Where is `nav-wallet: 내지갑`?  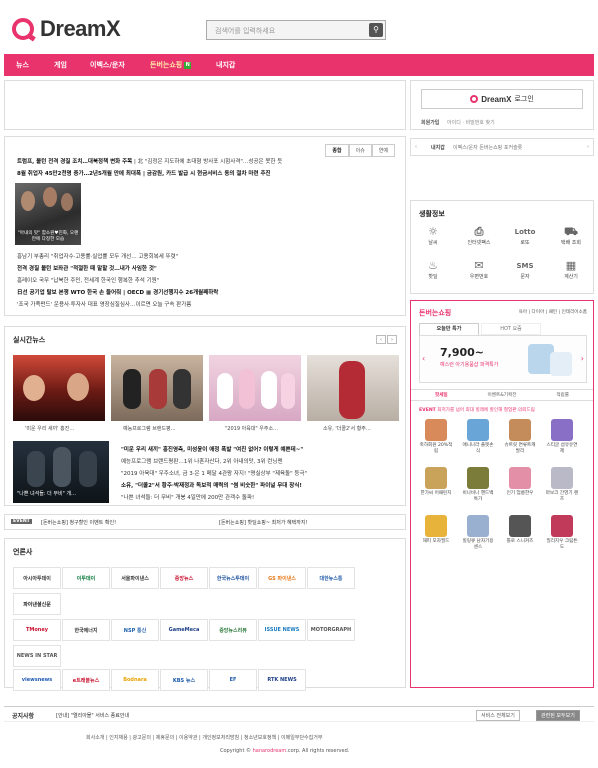
nav-wallet: 내지갑 is located at coordinates (225, 65).